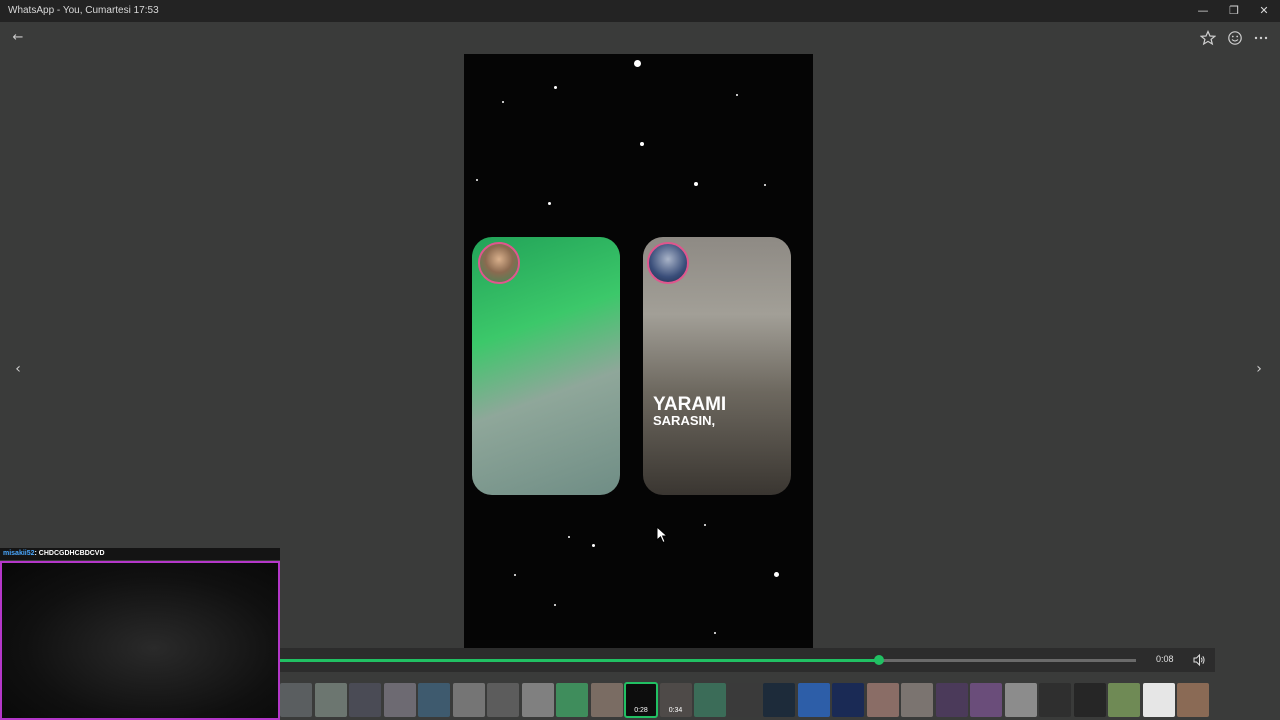 This screenshot has width=1280, height=720. What do you see at coordinates (1203, 11) in the screenshot?
I see `minimize-button: —` at bounding box center [1203, 11].